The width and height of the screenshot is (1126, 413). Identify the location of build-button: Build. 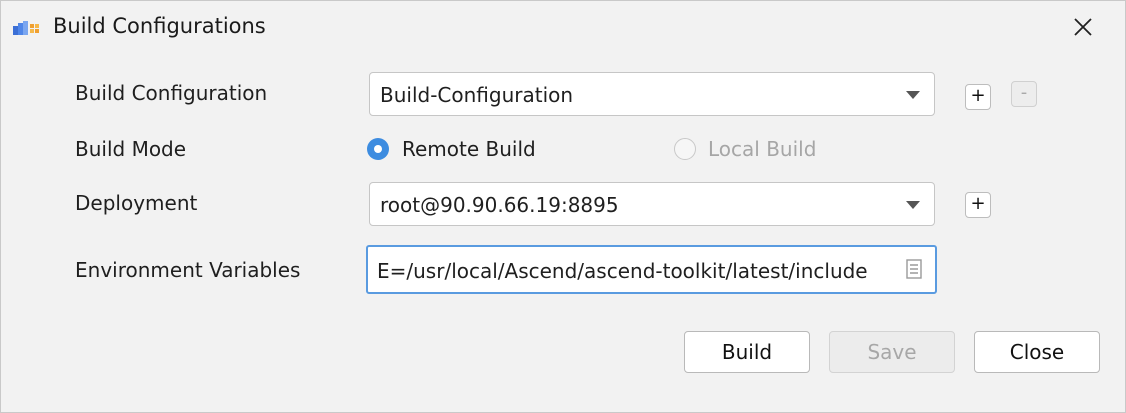
(747, 352).